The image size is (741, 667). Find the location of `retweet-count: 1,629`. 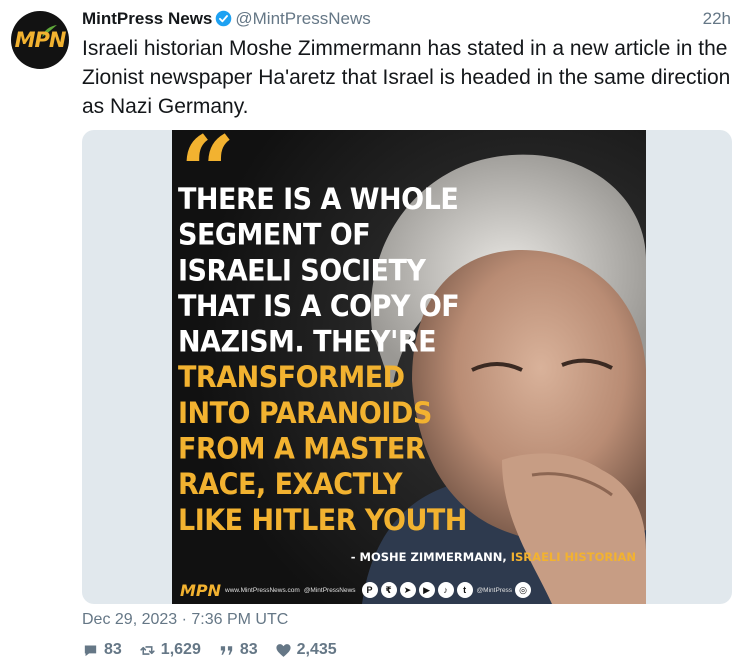

retweet-count: 1,629 is located at coordinates (170, 650).